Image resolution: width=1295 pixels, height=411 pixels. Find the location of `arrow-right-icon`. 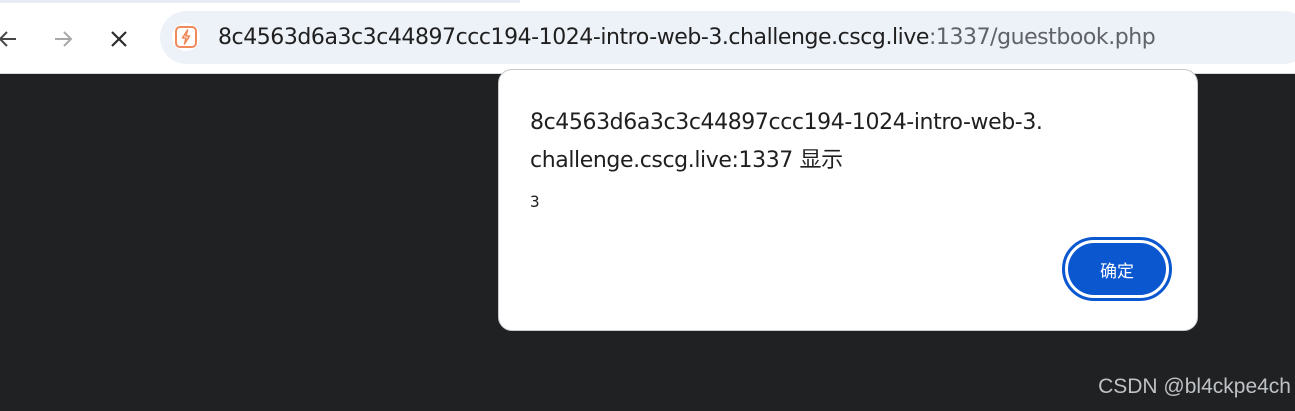

arrow-right-icon is located at coordinates (64, 39).